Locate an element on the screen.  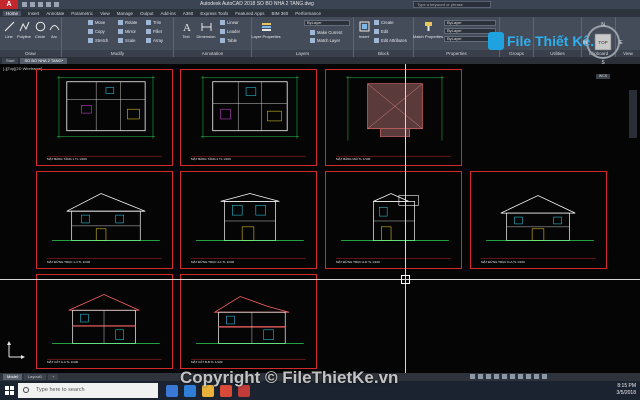
tab-model: Model is located at coordinates (12, 377).